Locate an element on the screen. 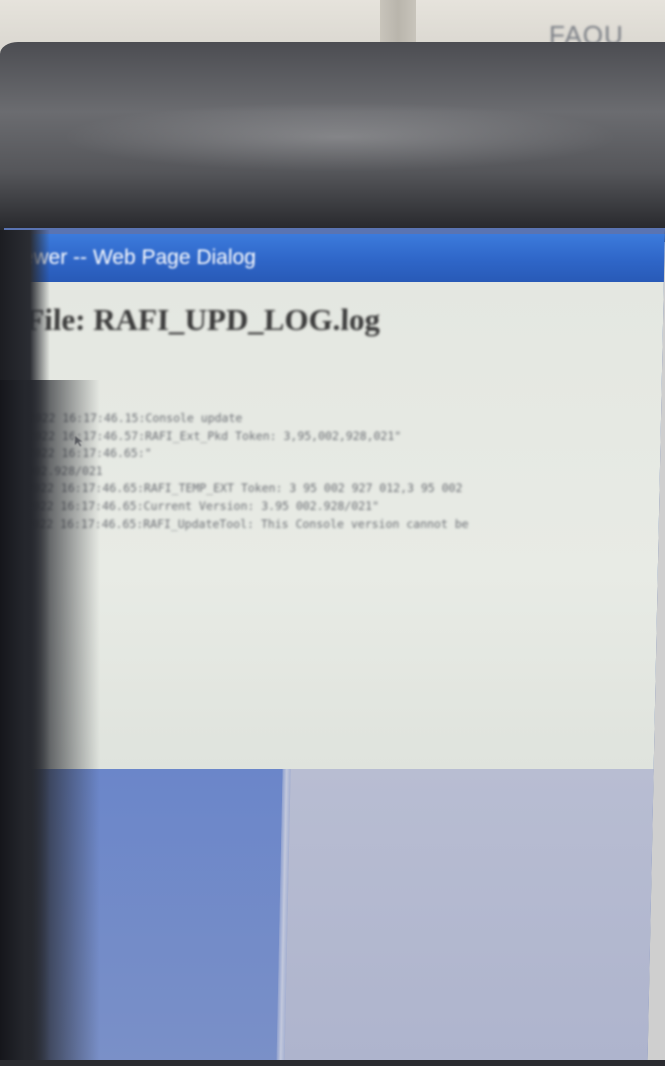  page-title: g File: RAFI_UPD_LOG.log is located at coordinates (191, 319).